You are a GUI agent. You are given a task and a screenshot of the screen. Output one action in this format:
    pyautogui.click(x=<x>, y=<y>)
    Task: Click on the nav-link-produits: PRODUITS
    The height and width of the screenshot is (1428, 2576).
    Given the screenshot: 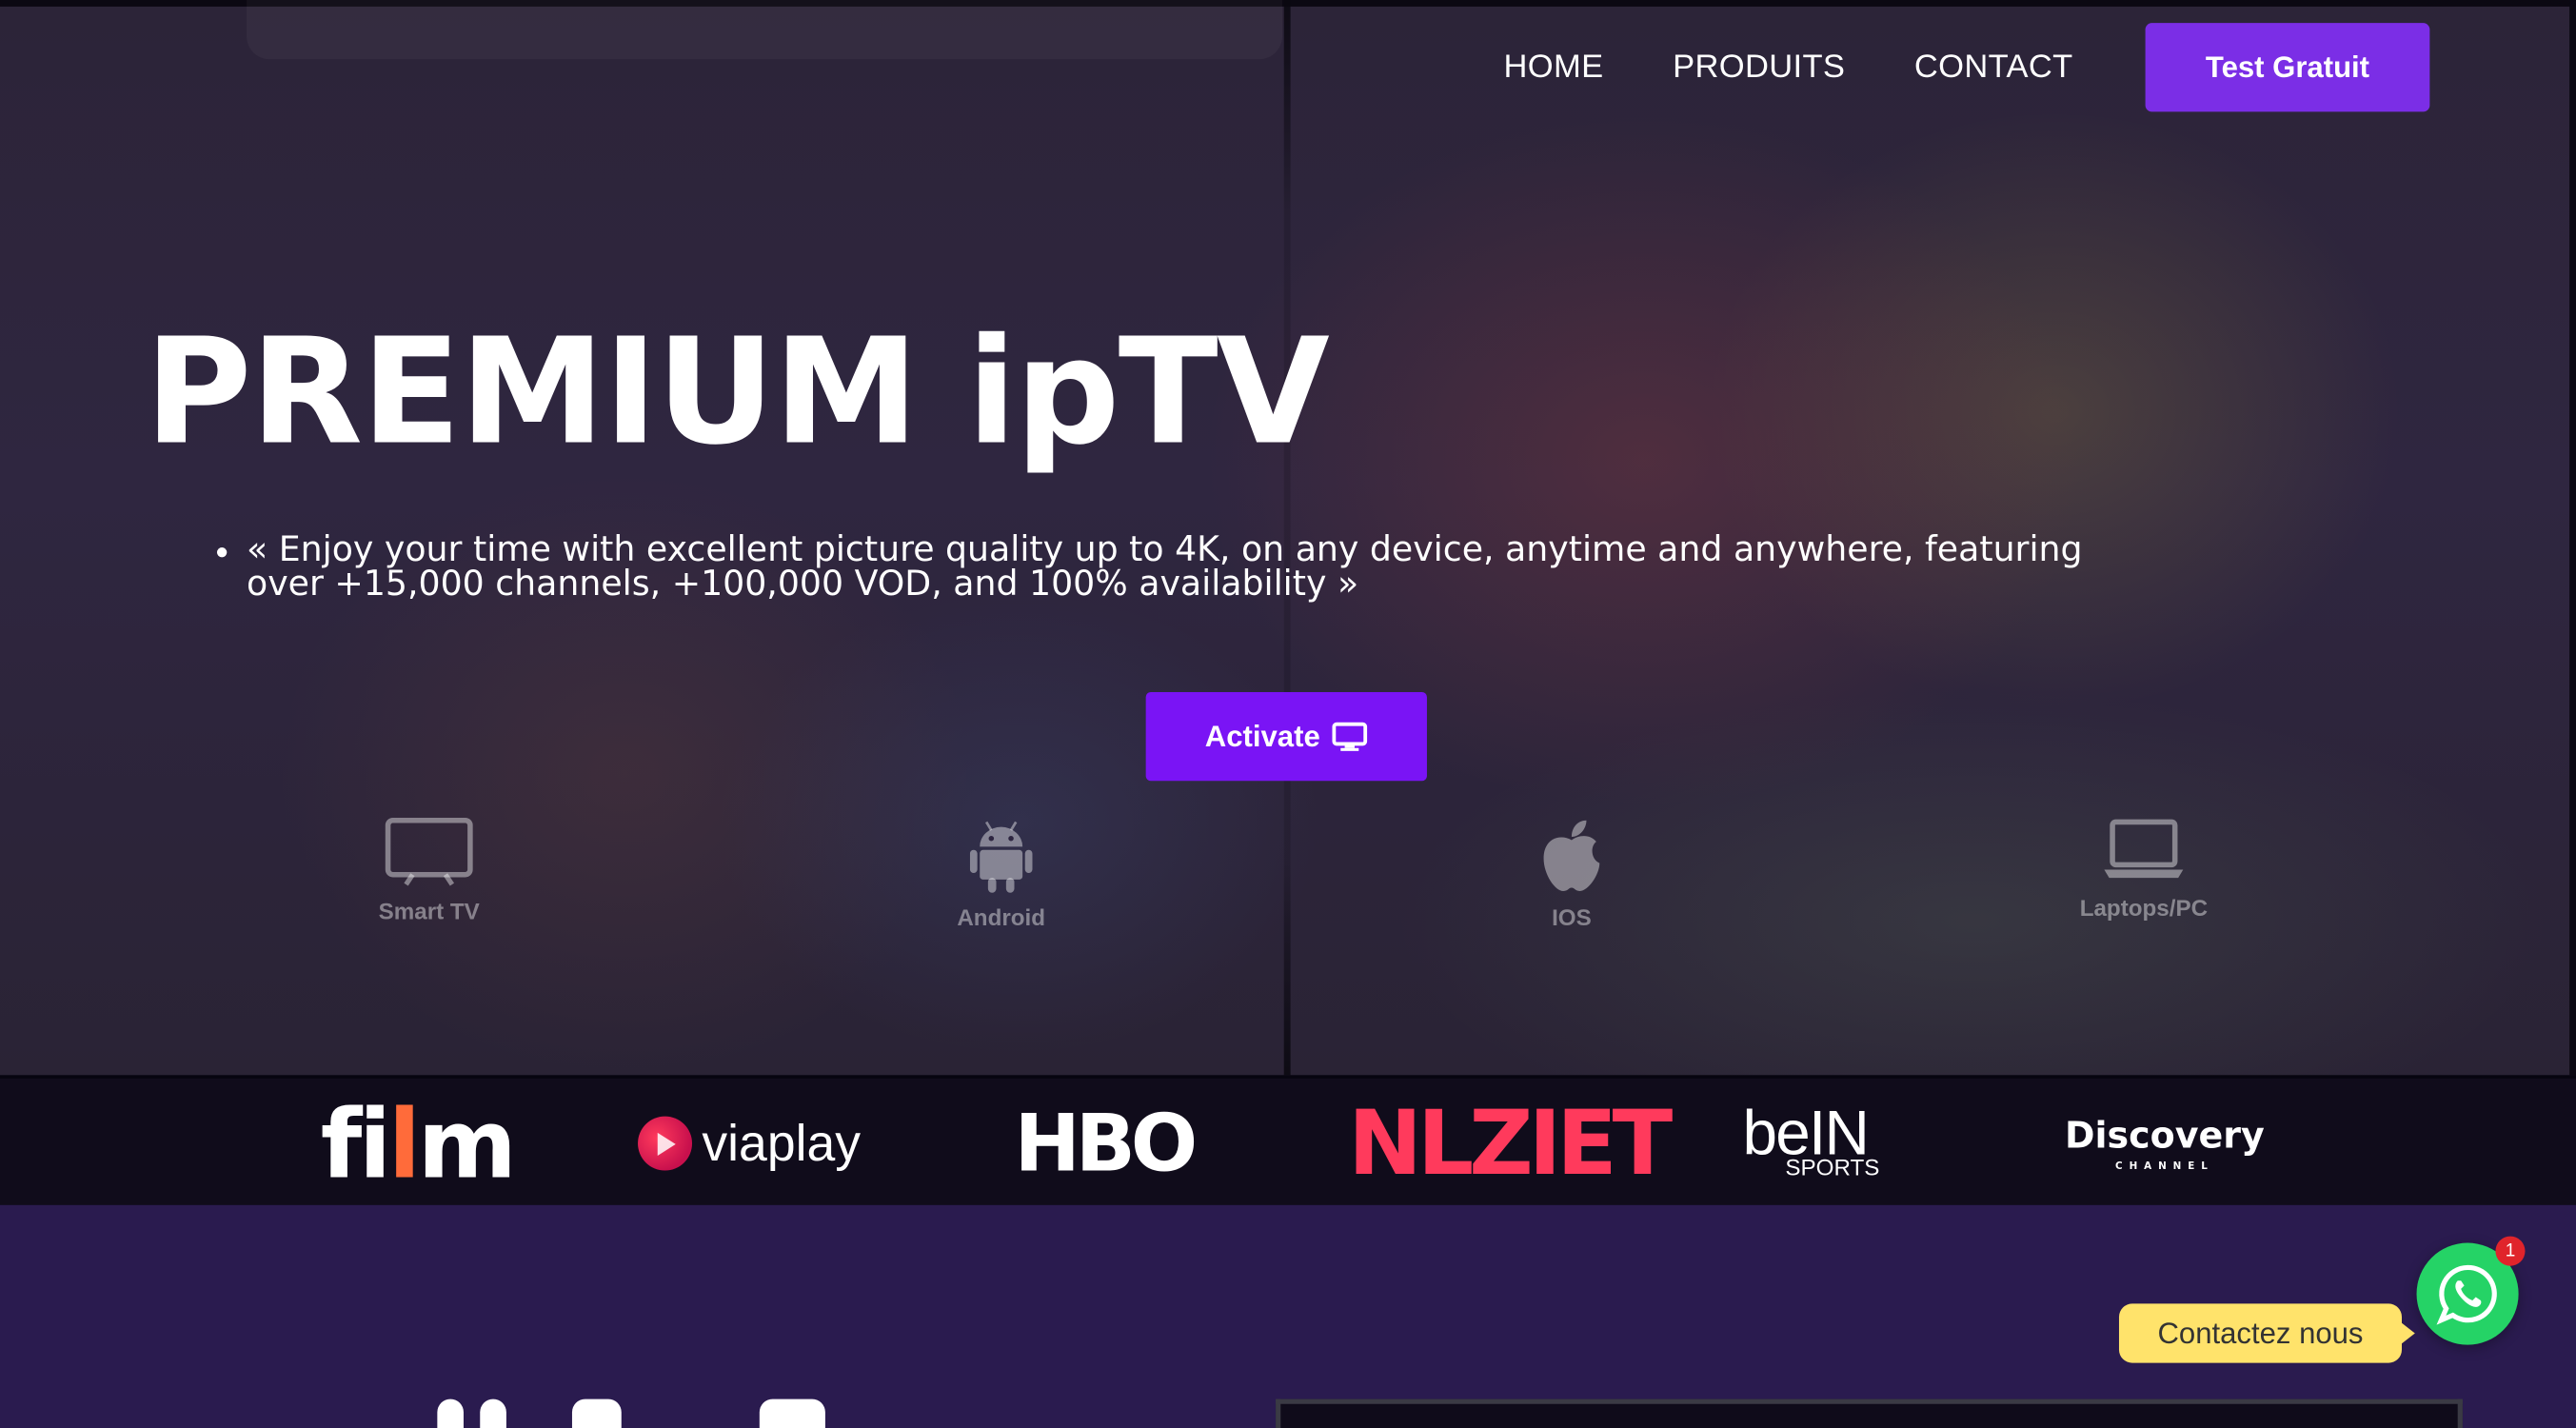 What is the action you would take?
    pyautogui.click(x=1759, y=68)
    